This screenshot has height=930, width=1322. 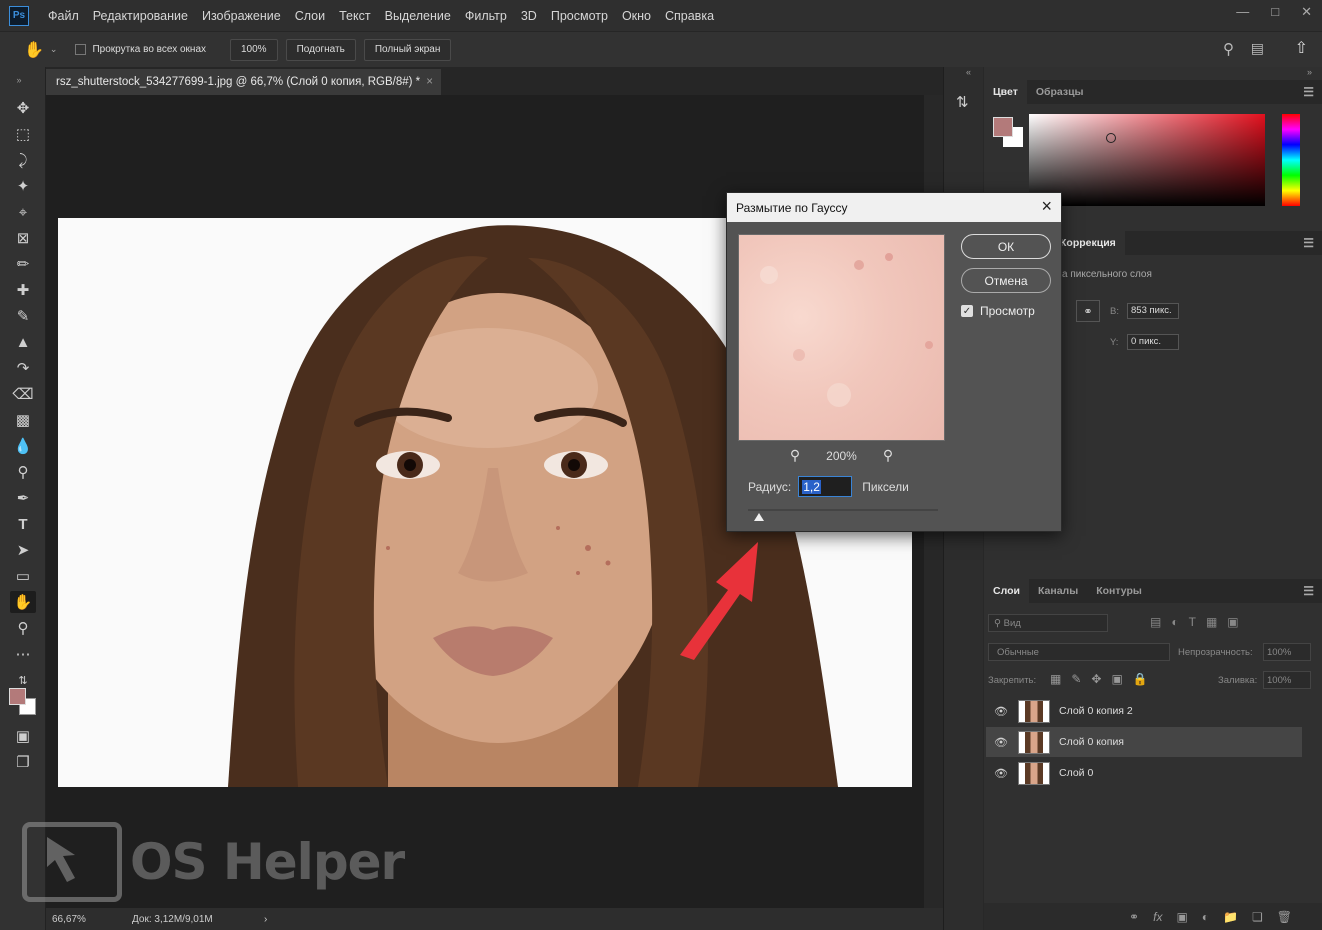 I want to click on full-screen-button: Полный экран, so click(x=407, y=49).